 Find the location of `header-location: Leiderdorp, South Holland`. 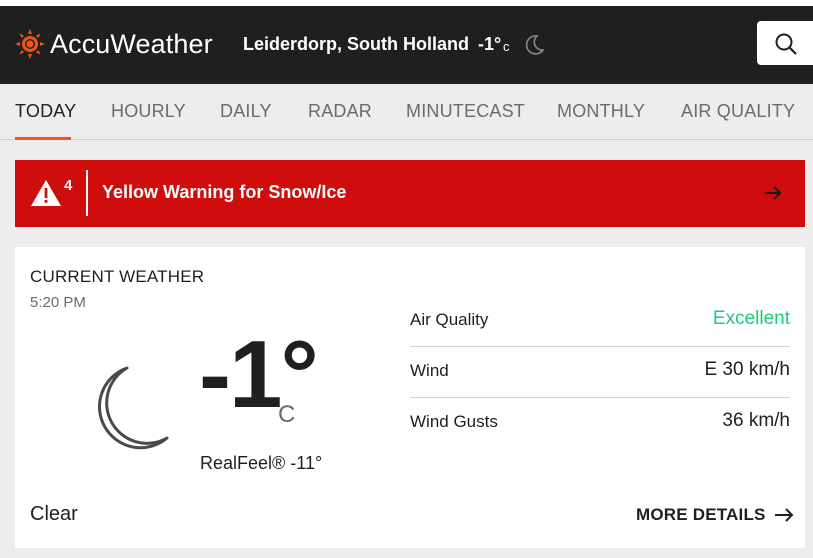

header-location: Leiderdorp, South Holland is located at coordinates (356, 44).